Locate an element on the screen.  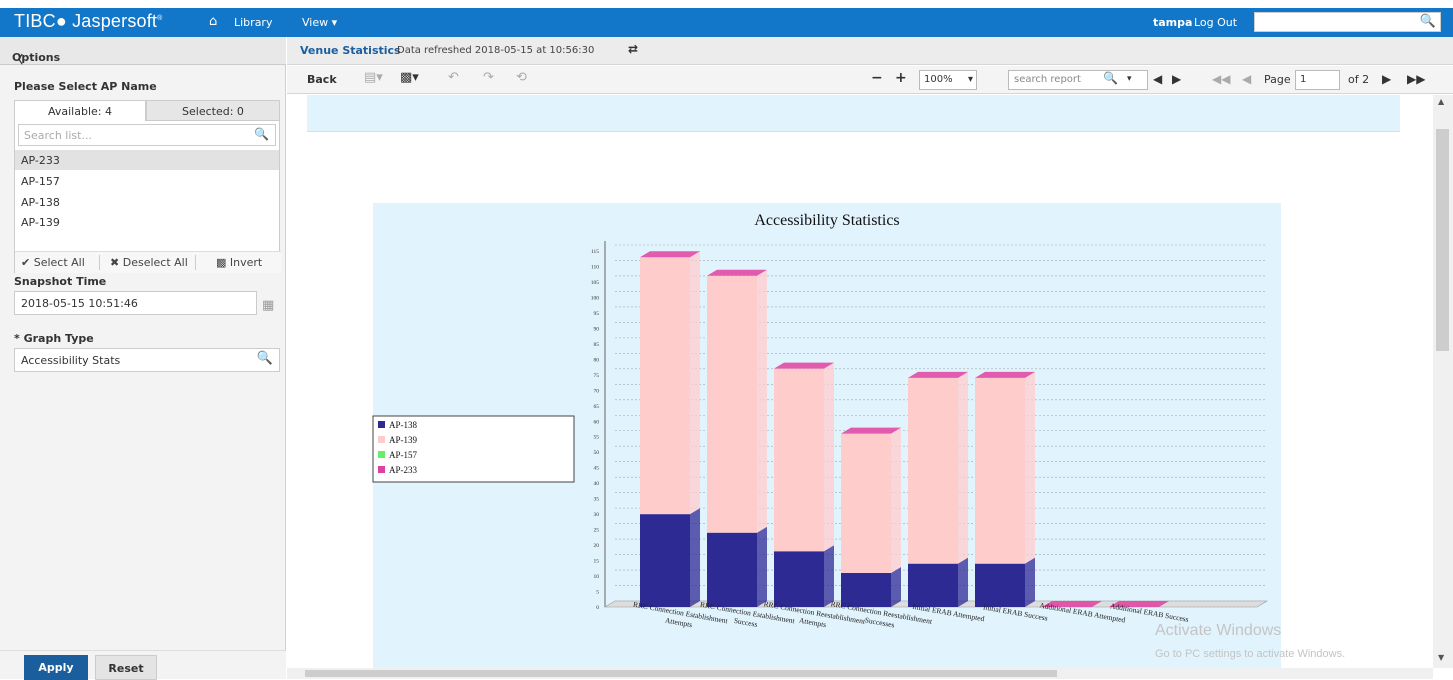
search-previous-icon: ◀ is located at coordinates (1157, 79).